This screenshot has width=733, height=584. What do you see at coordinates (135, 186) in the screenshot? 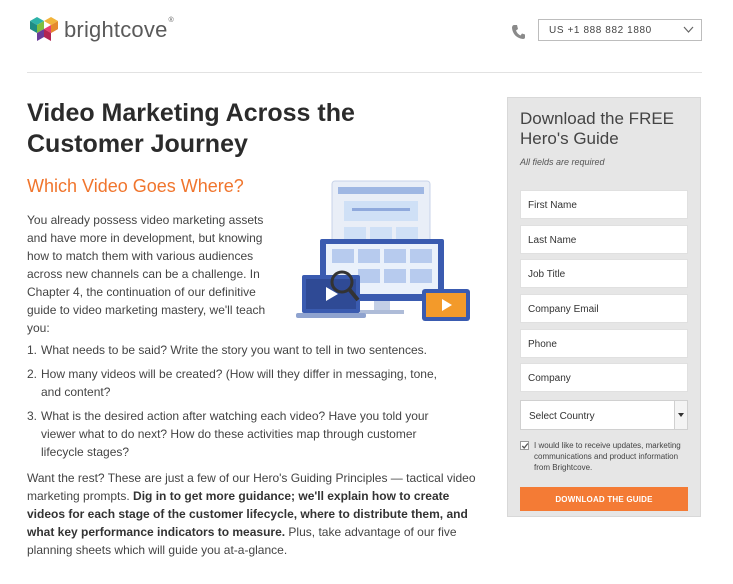
I see `section-subtitle: Which Video Goes Where?` at bounding box center [135, 186].